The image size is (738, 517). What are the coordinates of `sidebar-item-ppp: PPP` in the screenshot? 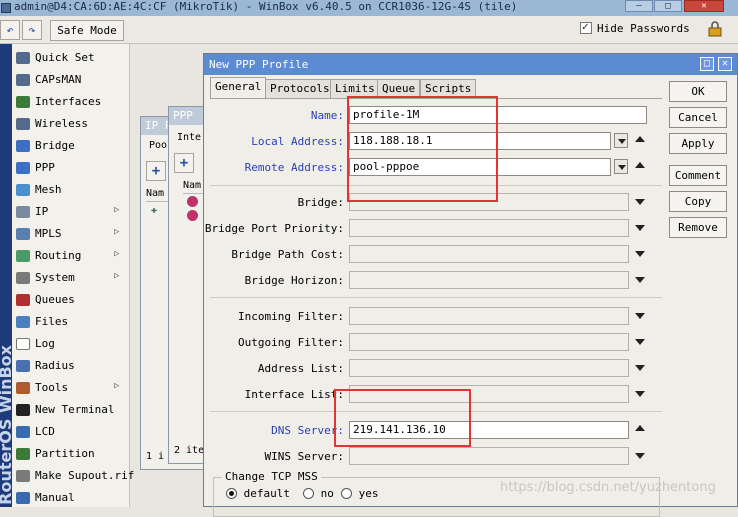 It's located at (71, 168).